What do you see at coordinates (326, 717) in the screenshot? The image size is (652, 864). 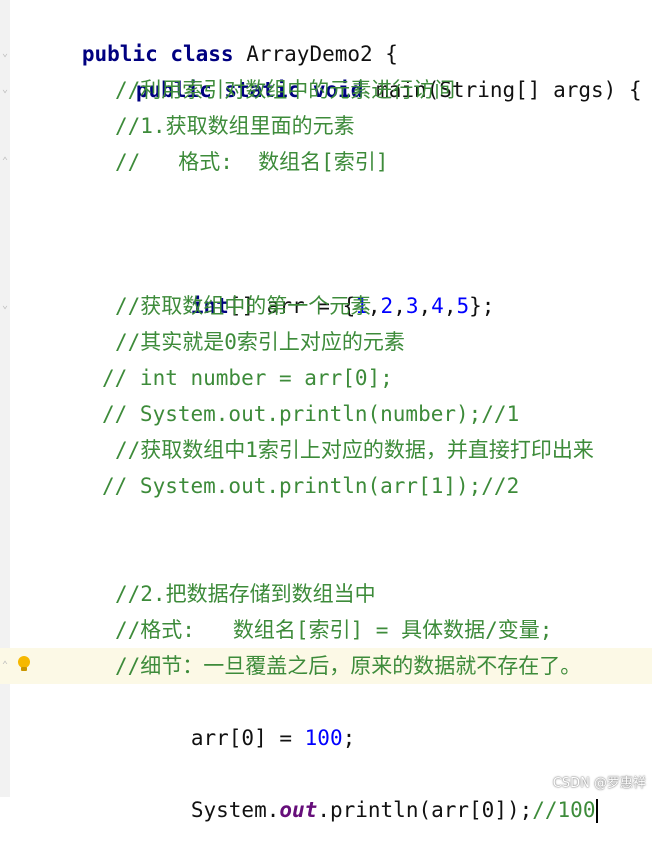 I see `code-line-16: arr[0] = 100;` at bounding box center [326, 717].